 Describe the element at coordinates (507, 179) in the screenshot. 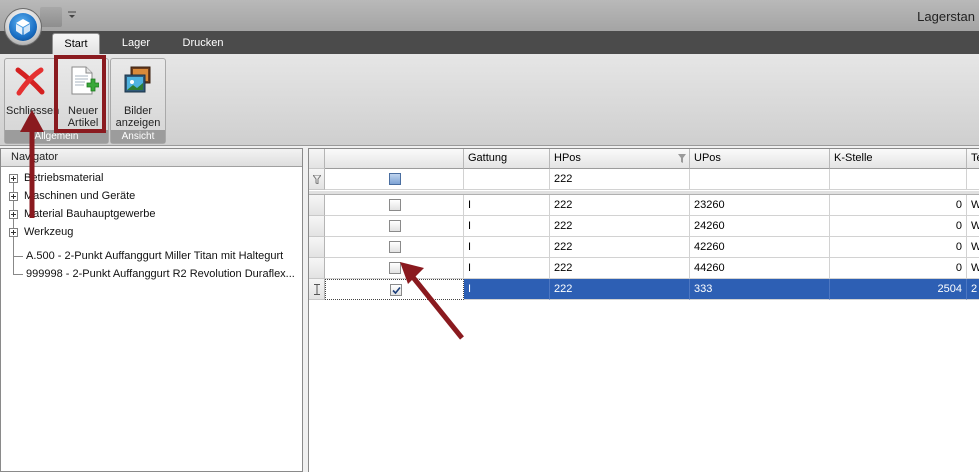

I see `filter-cell-gattung` at that location.